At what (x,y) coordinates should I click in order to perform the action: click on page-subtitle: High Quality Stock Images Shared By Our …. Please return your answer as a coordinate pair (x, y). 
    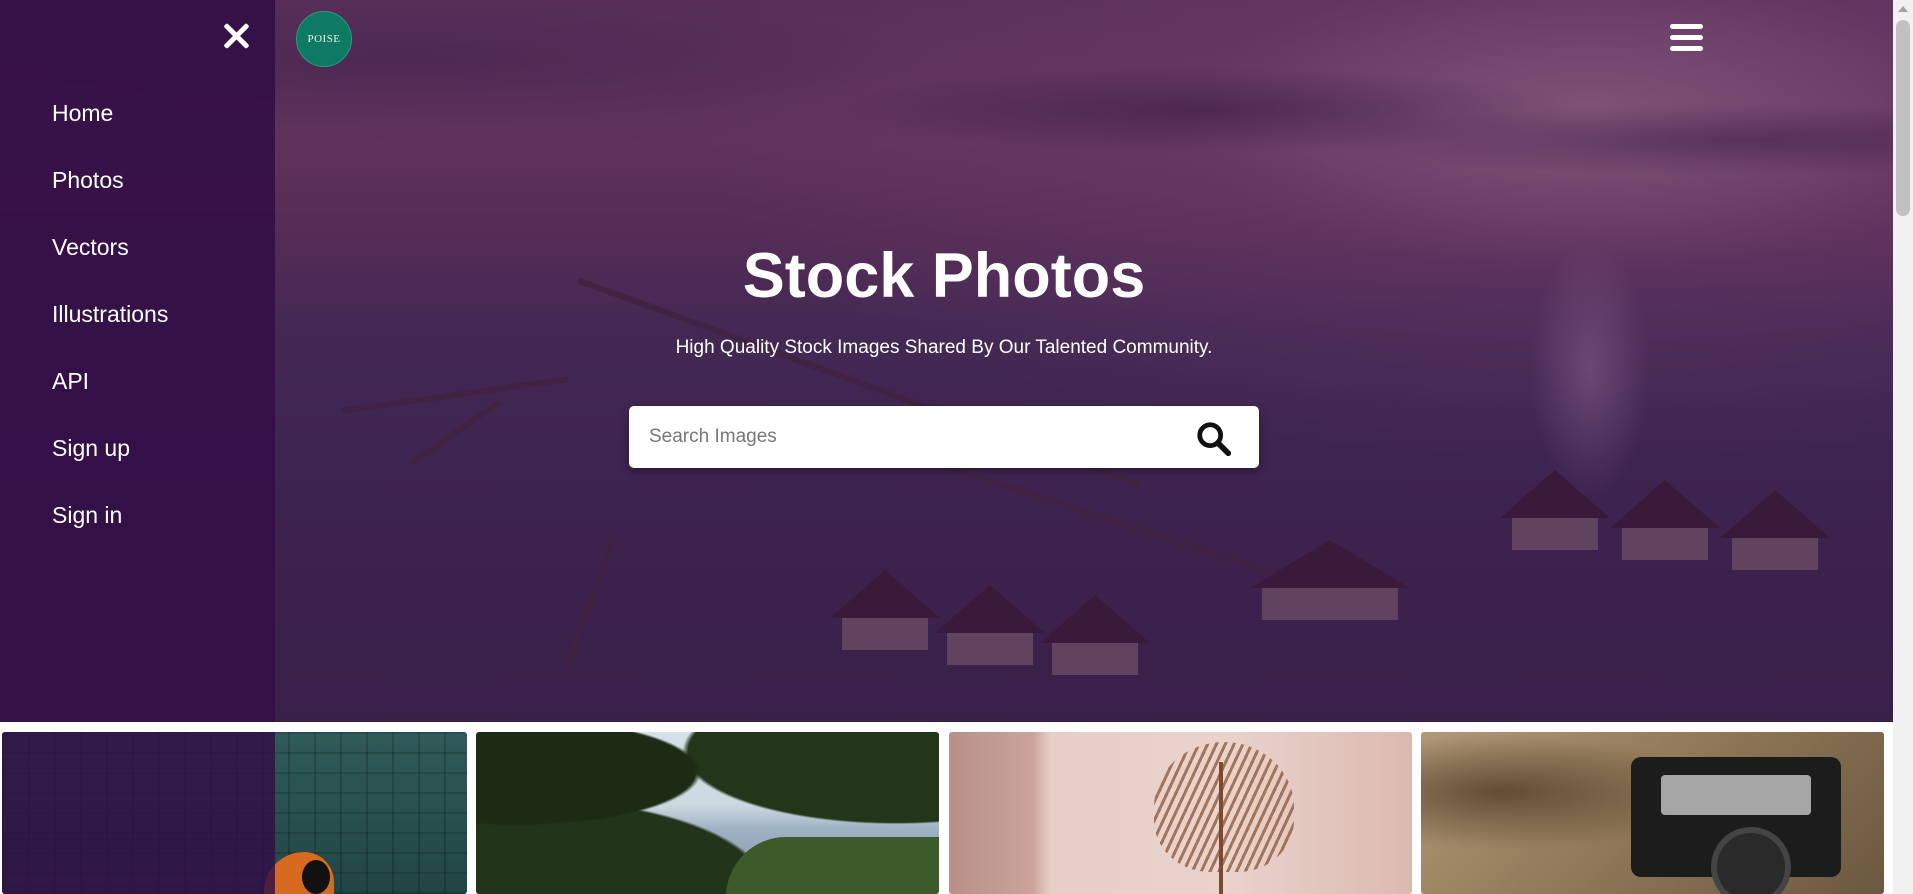
    Looking at the image, I should click on (944, 347).